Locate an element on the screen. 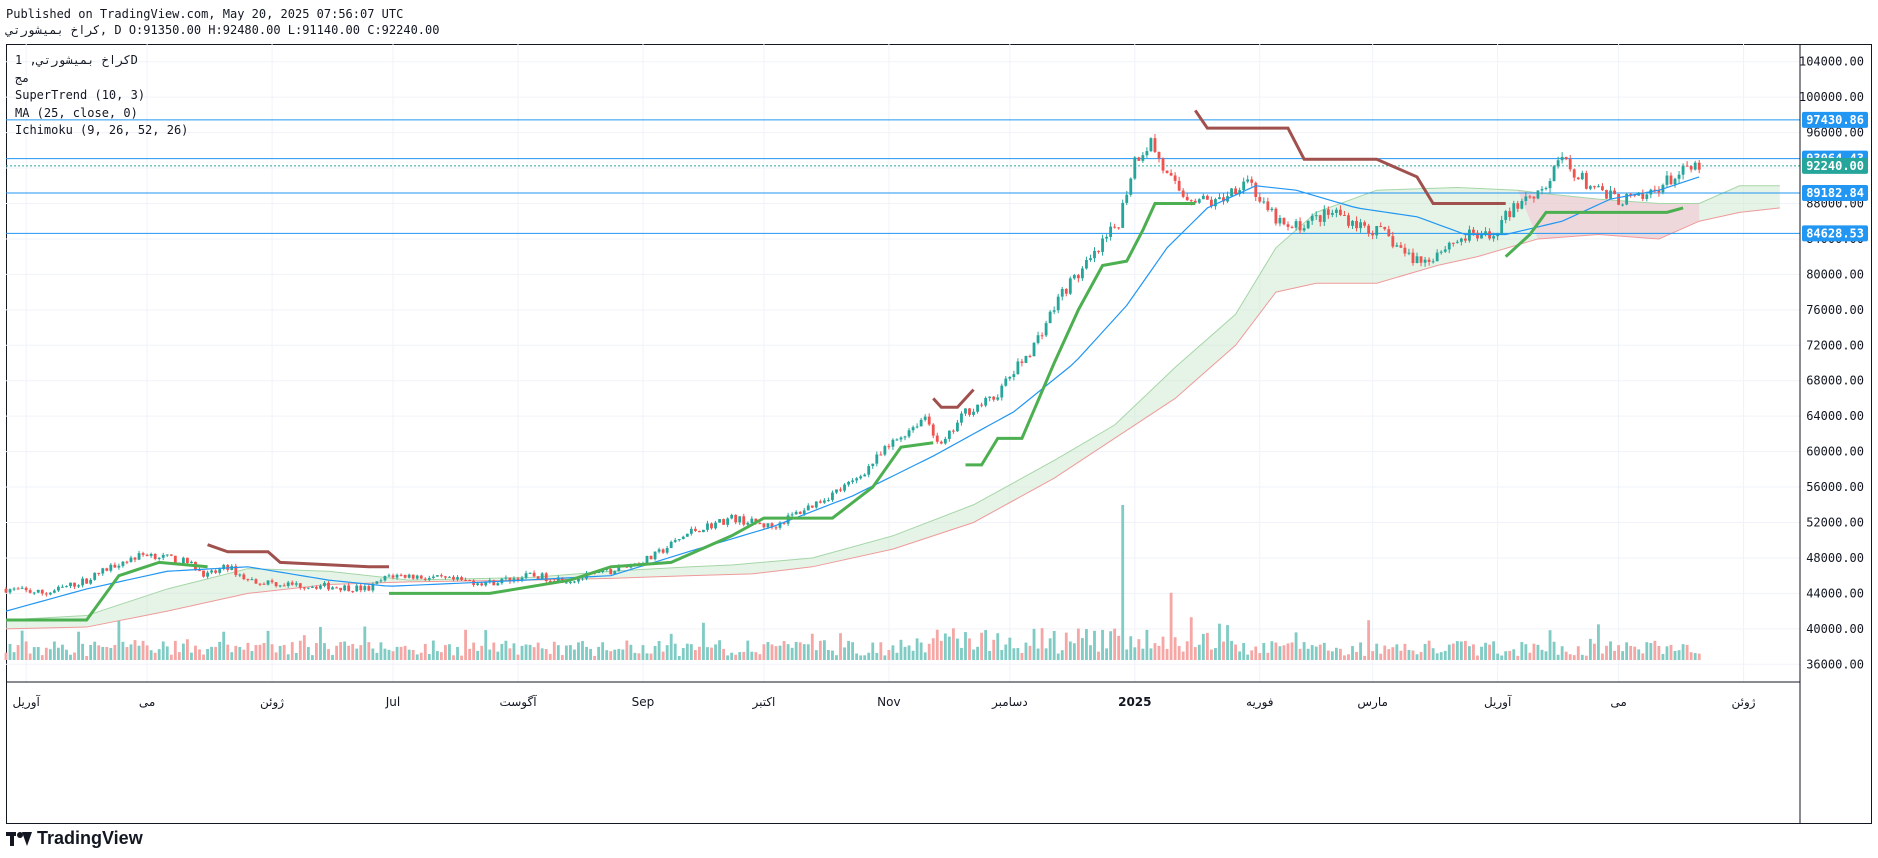 This screenshot has width=1878, height=858. legend-symbol: كراخ بميشورتي, 1D is located at coordinates (101, 61).